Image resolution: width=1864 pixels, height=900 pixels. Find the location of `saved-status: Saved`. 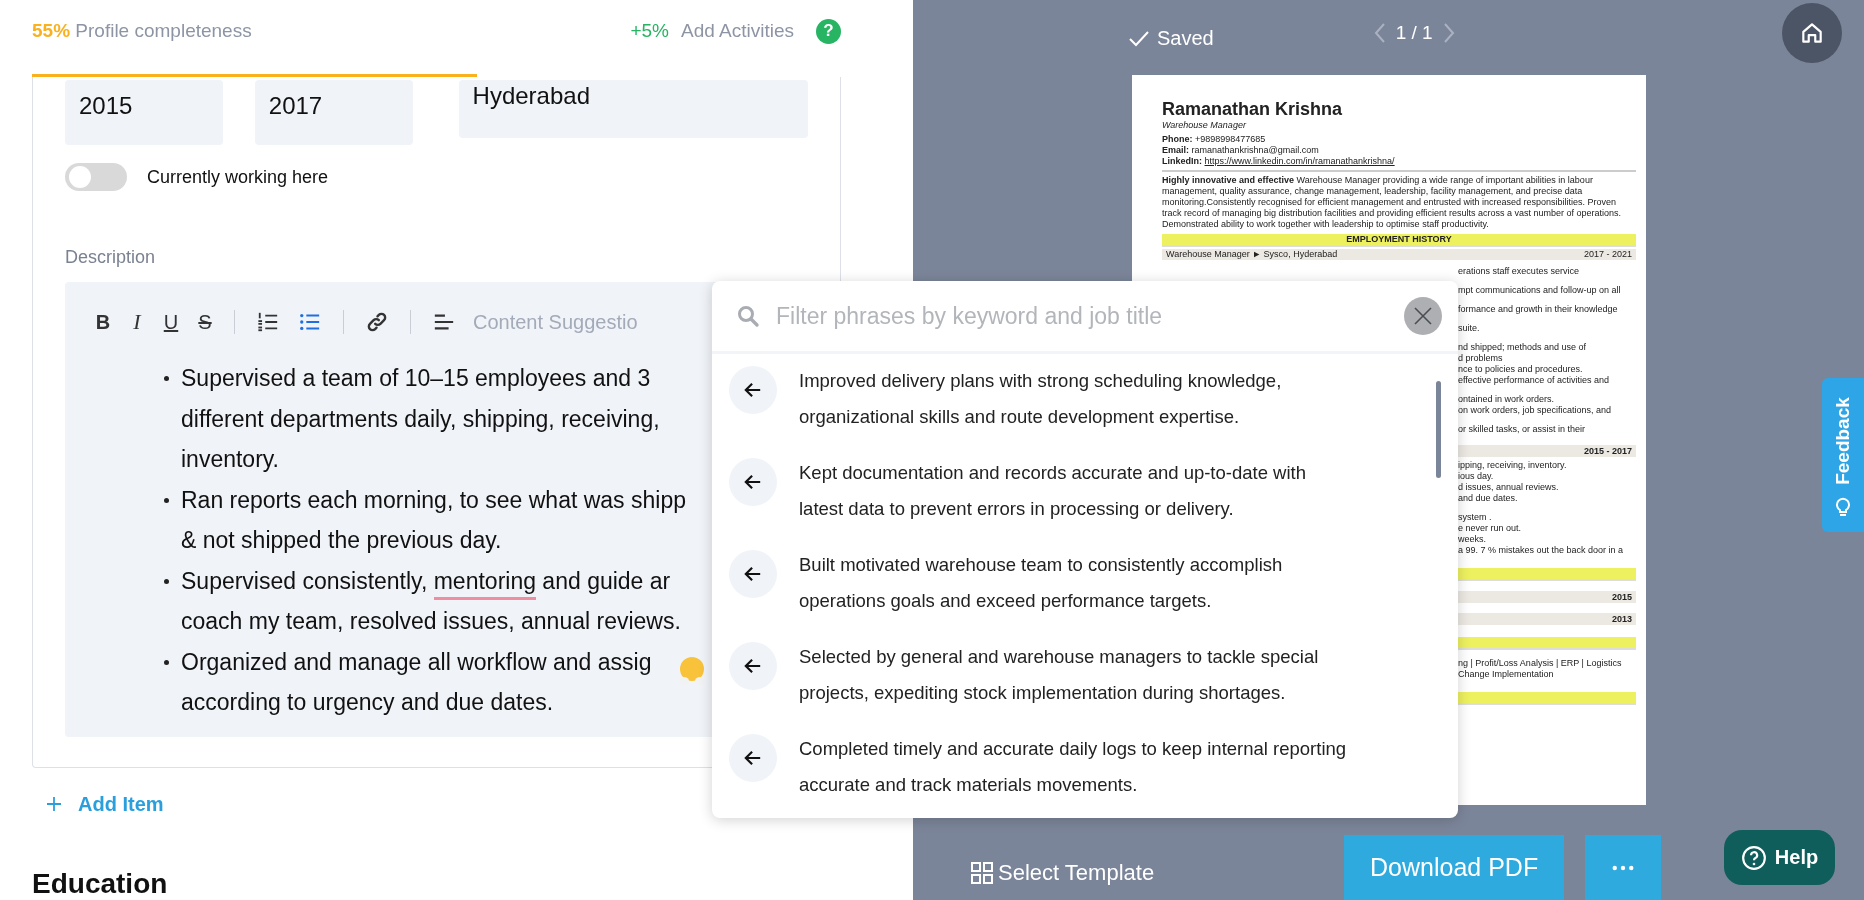

saved-status: Saved is located at coordinates (1170, 38).